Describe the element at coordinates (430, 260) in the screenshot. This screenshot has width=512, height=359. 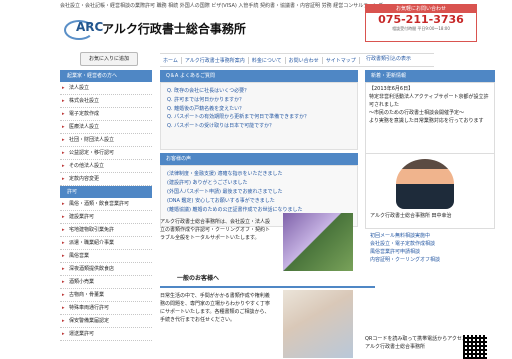
I see `service-link: 内容証明・クーリングオフ相談` at that location.